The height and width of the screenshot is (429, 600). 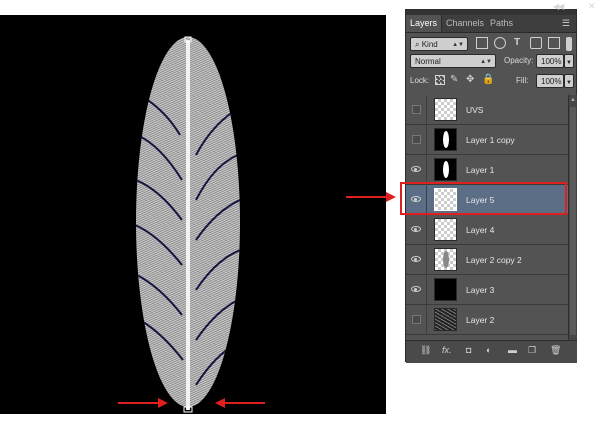 I want to click on fill-label: Fill:, so click(x=522, y=80).